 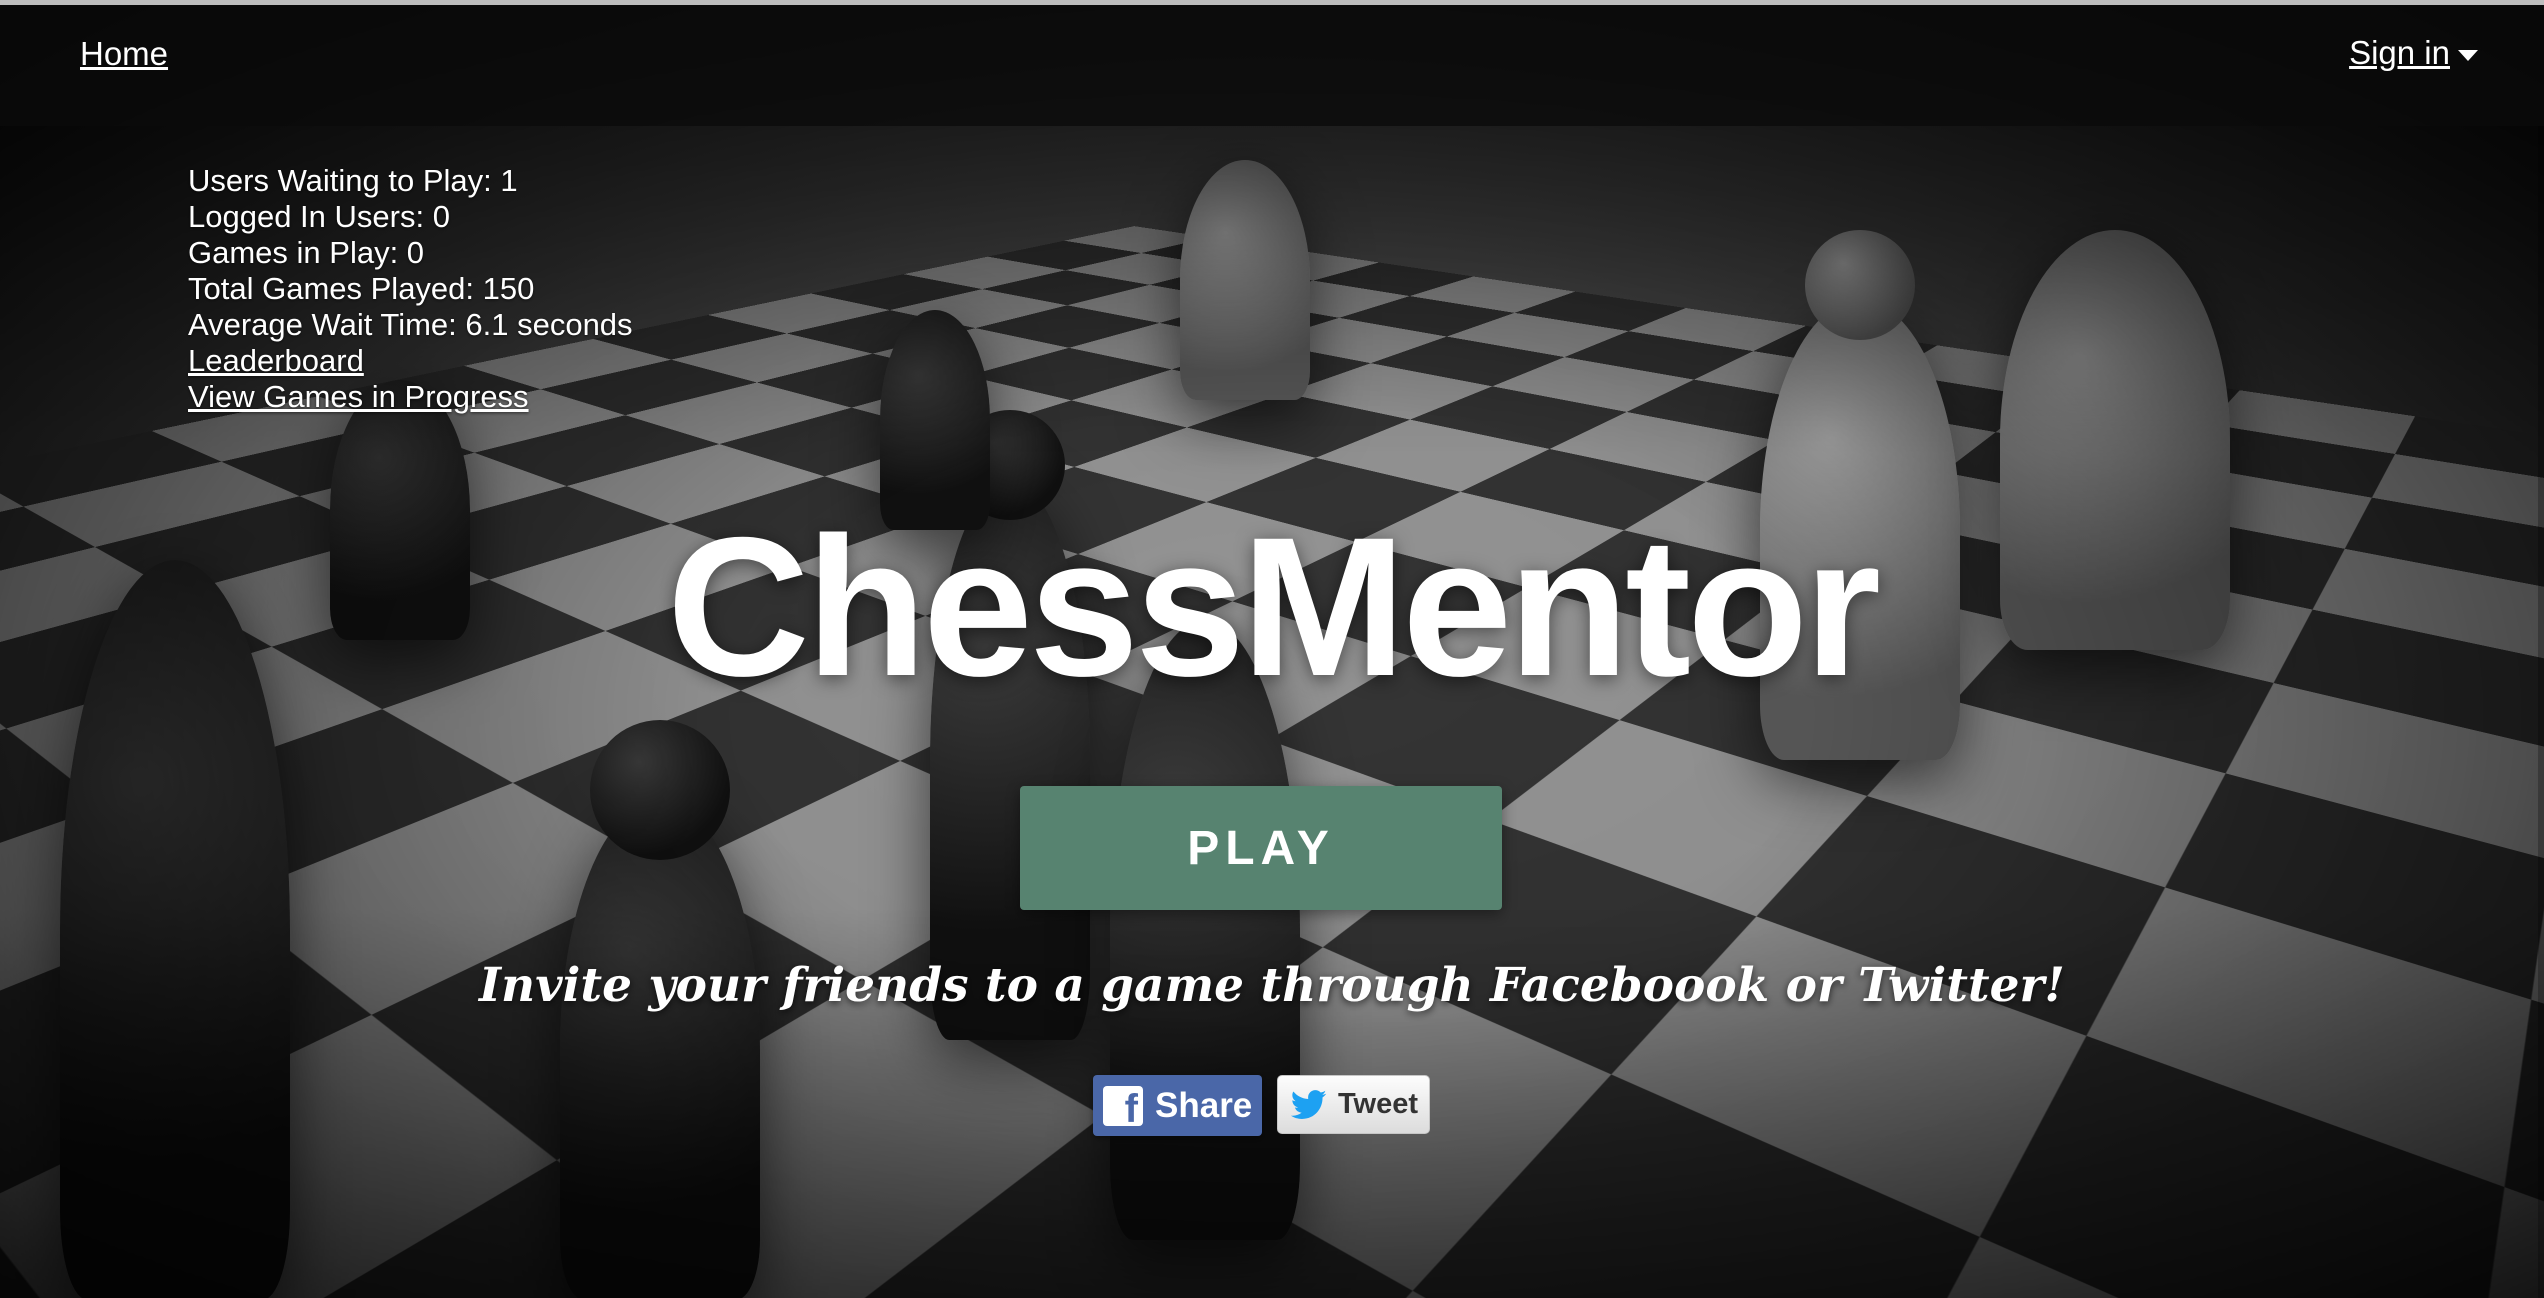 I want to click on sign-in-dropdown: Sign in, so click(x=2413, y=53).